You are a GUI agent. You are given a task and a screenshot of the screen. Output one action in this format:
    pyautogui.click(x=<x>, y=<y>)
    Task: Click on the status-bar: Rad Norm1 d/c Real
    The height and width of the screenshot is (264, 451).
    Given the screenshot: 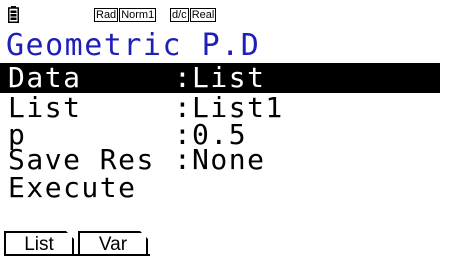 What is the action you would take?
    pyautogui.click(x=225, y=15)
    